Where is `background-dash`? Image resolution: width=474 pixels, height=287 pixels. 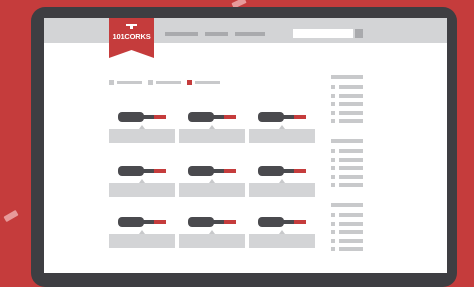 background-dash is located at coordinates (11, 216).